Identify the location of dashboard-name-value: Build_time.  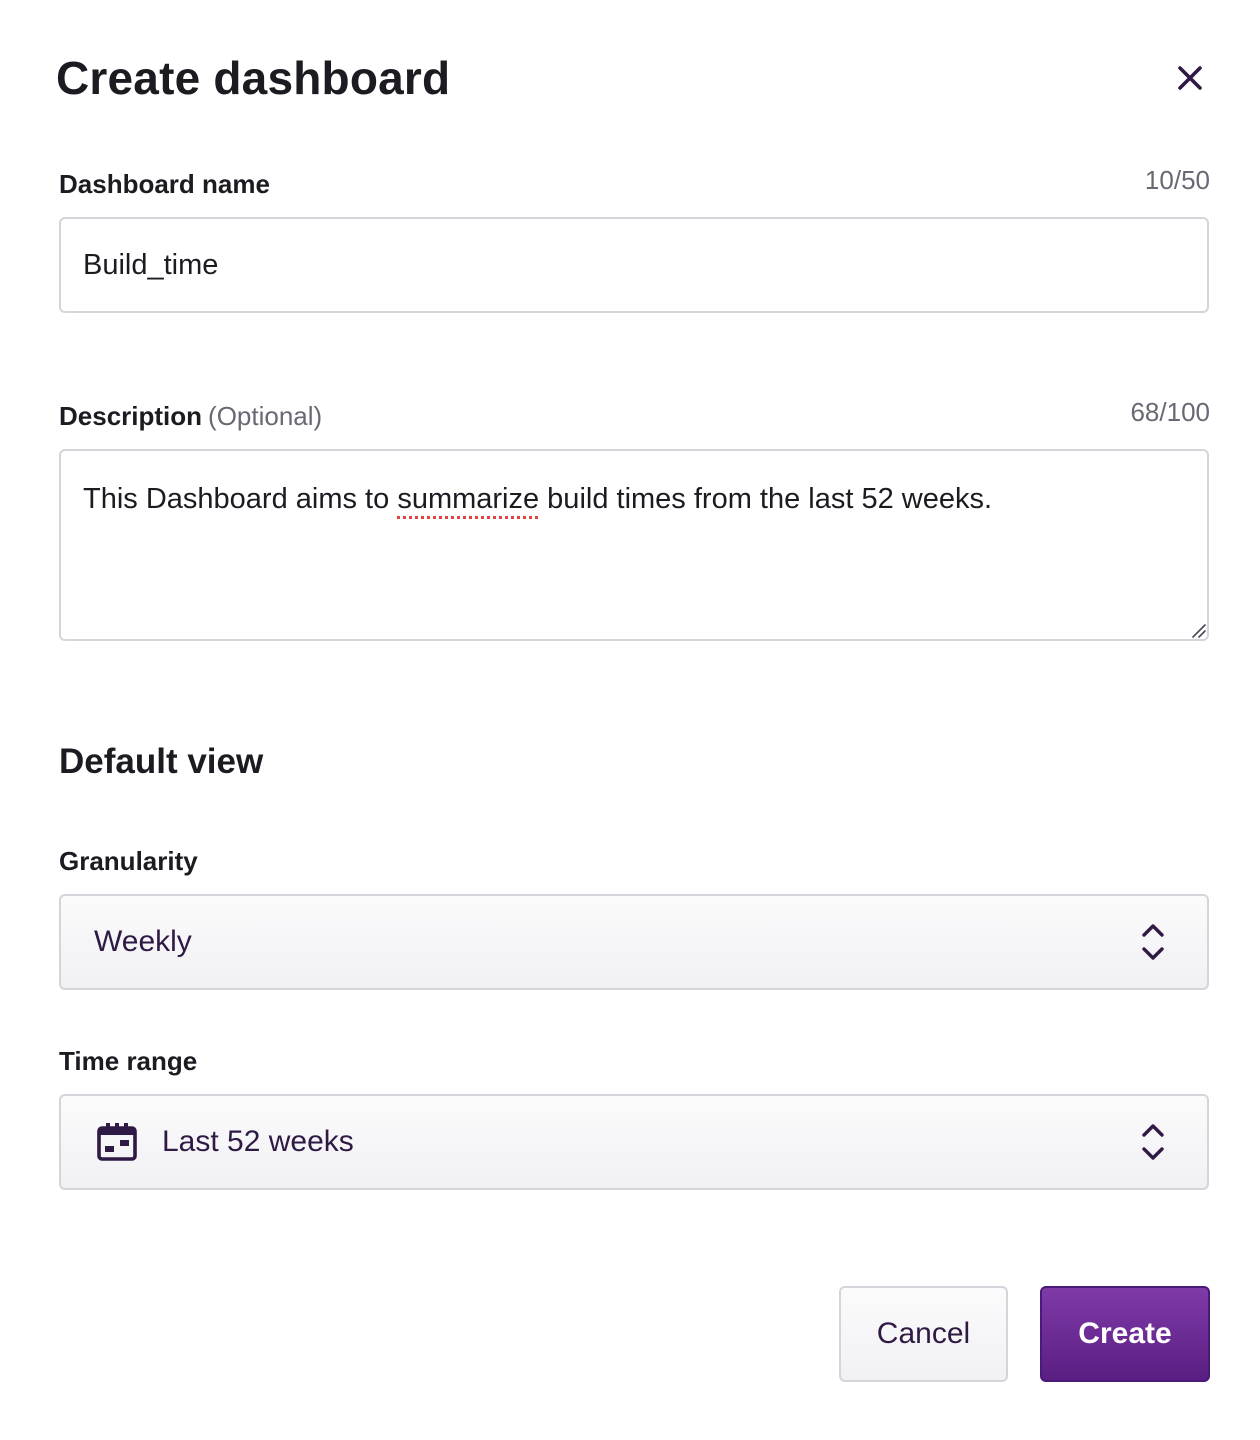
(151, 265).